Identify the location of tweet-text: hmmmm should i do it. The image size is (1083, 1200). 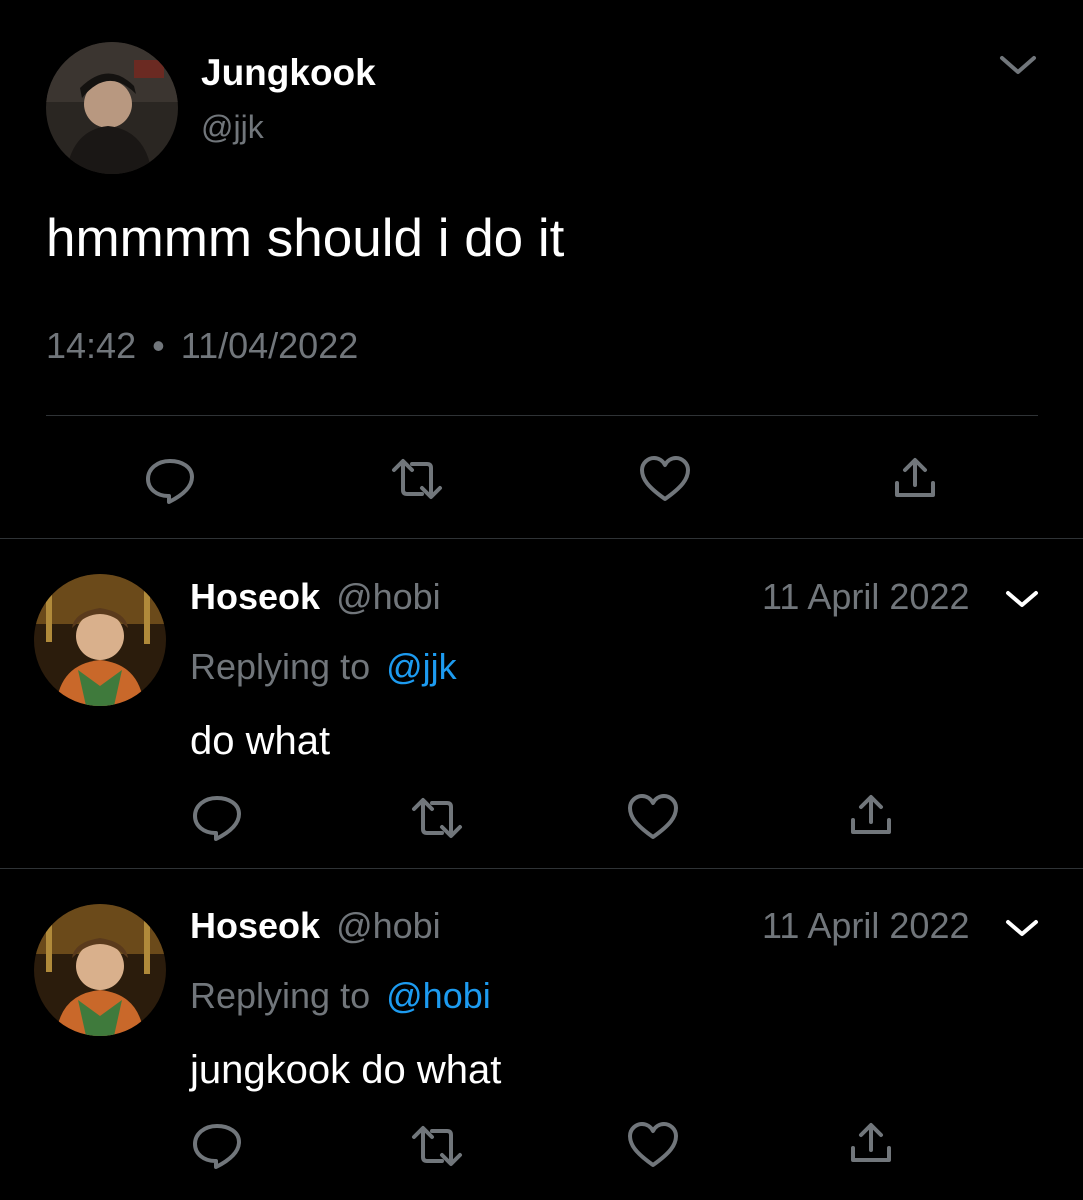
(305, 238).